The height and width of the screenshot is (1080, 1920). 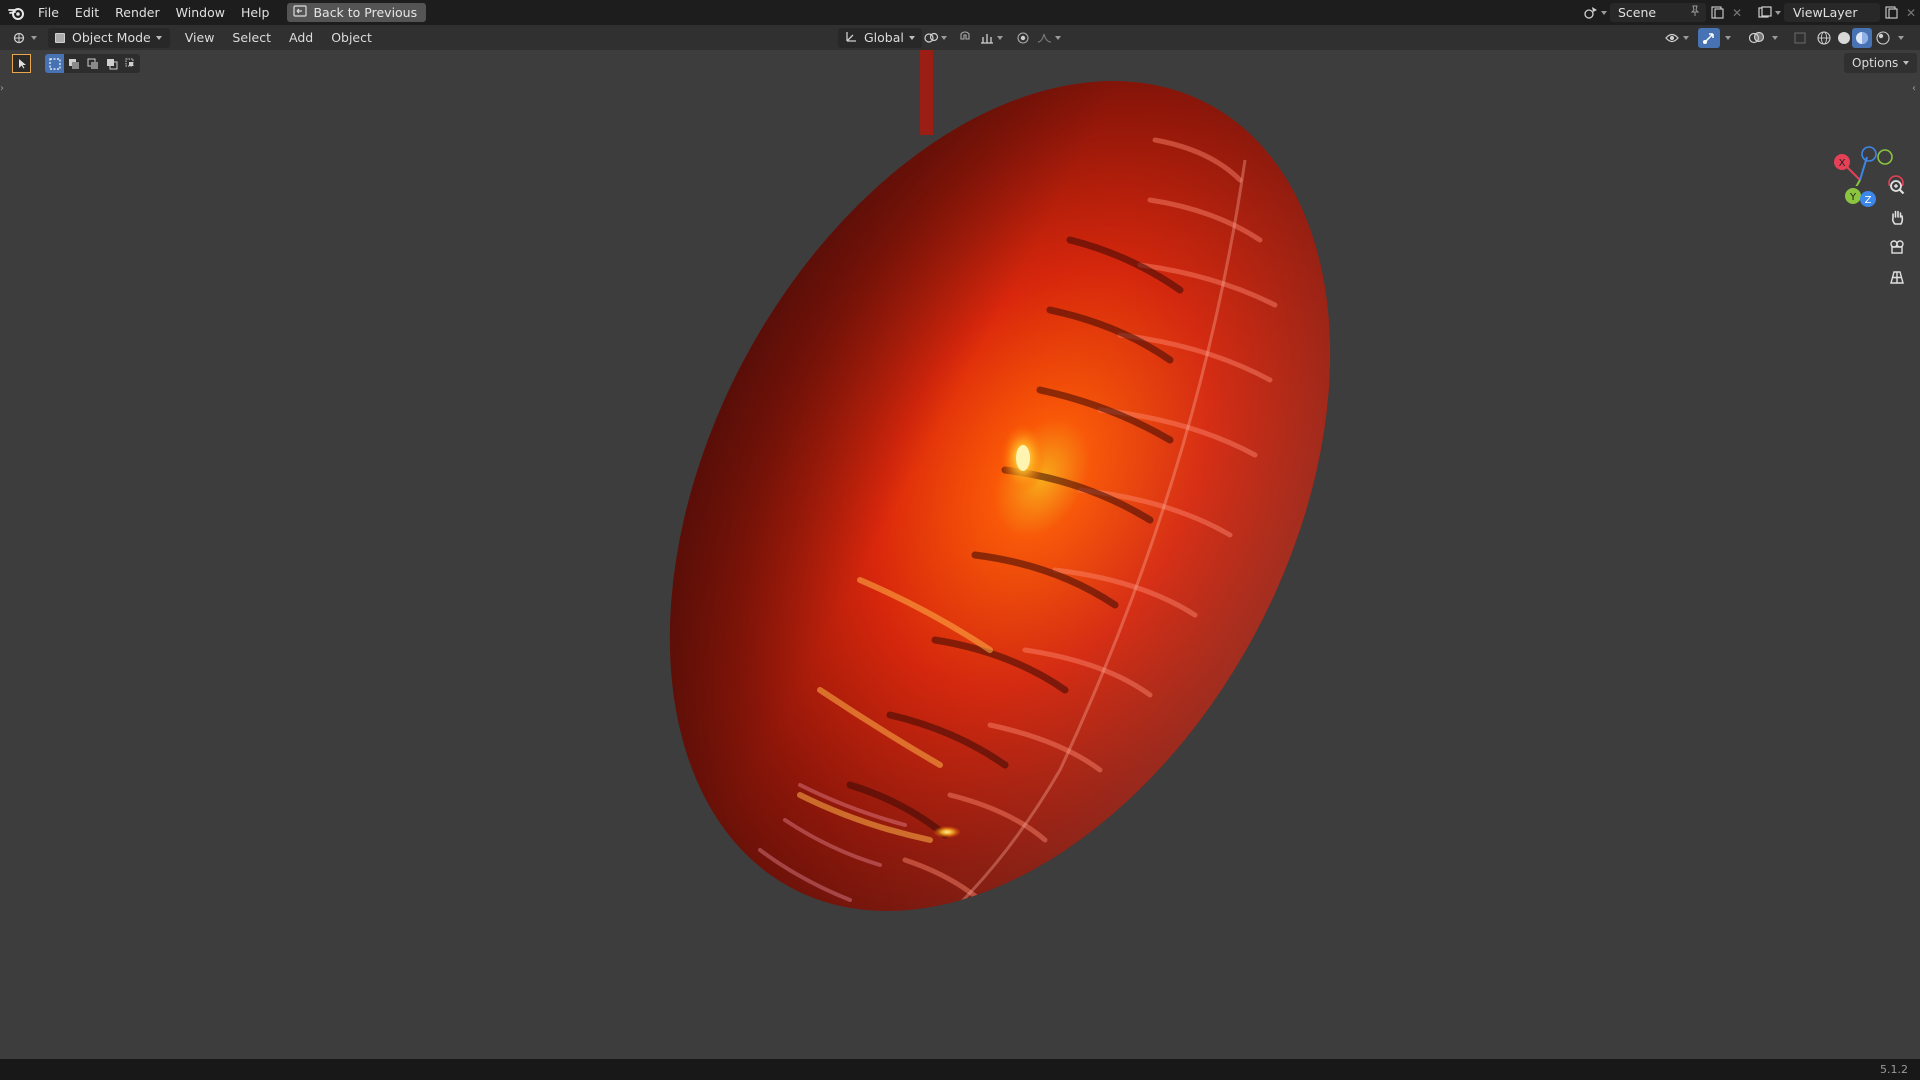 I want to click on select-tool-icon, so click(x=21, y=63).